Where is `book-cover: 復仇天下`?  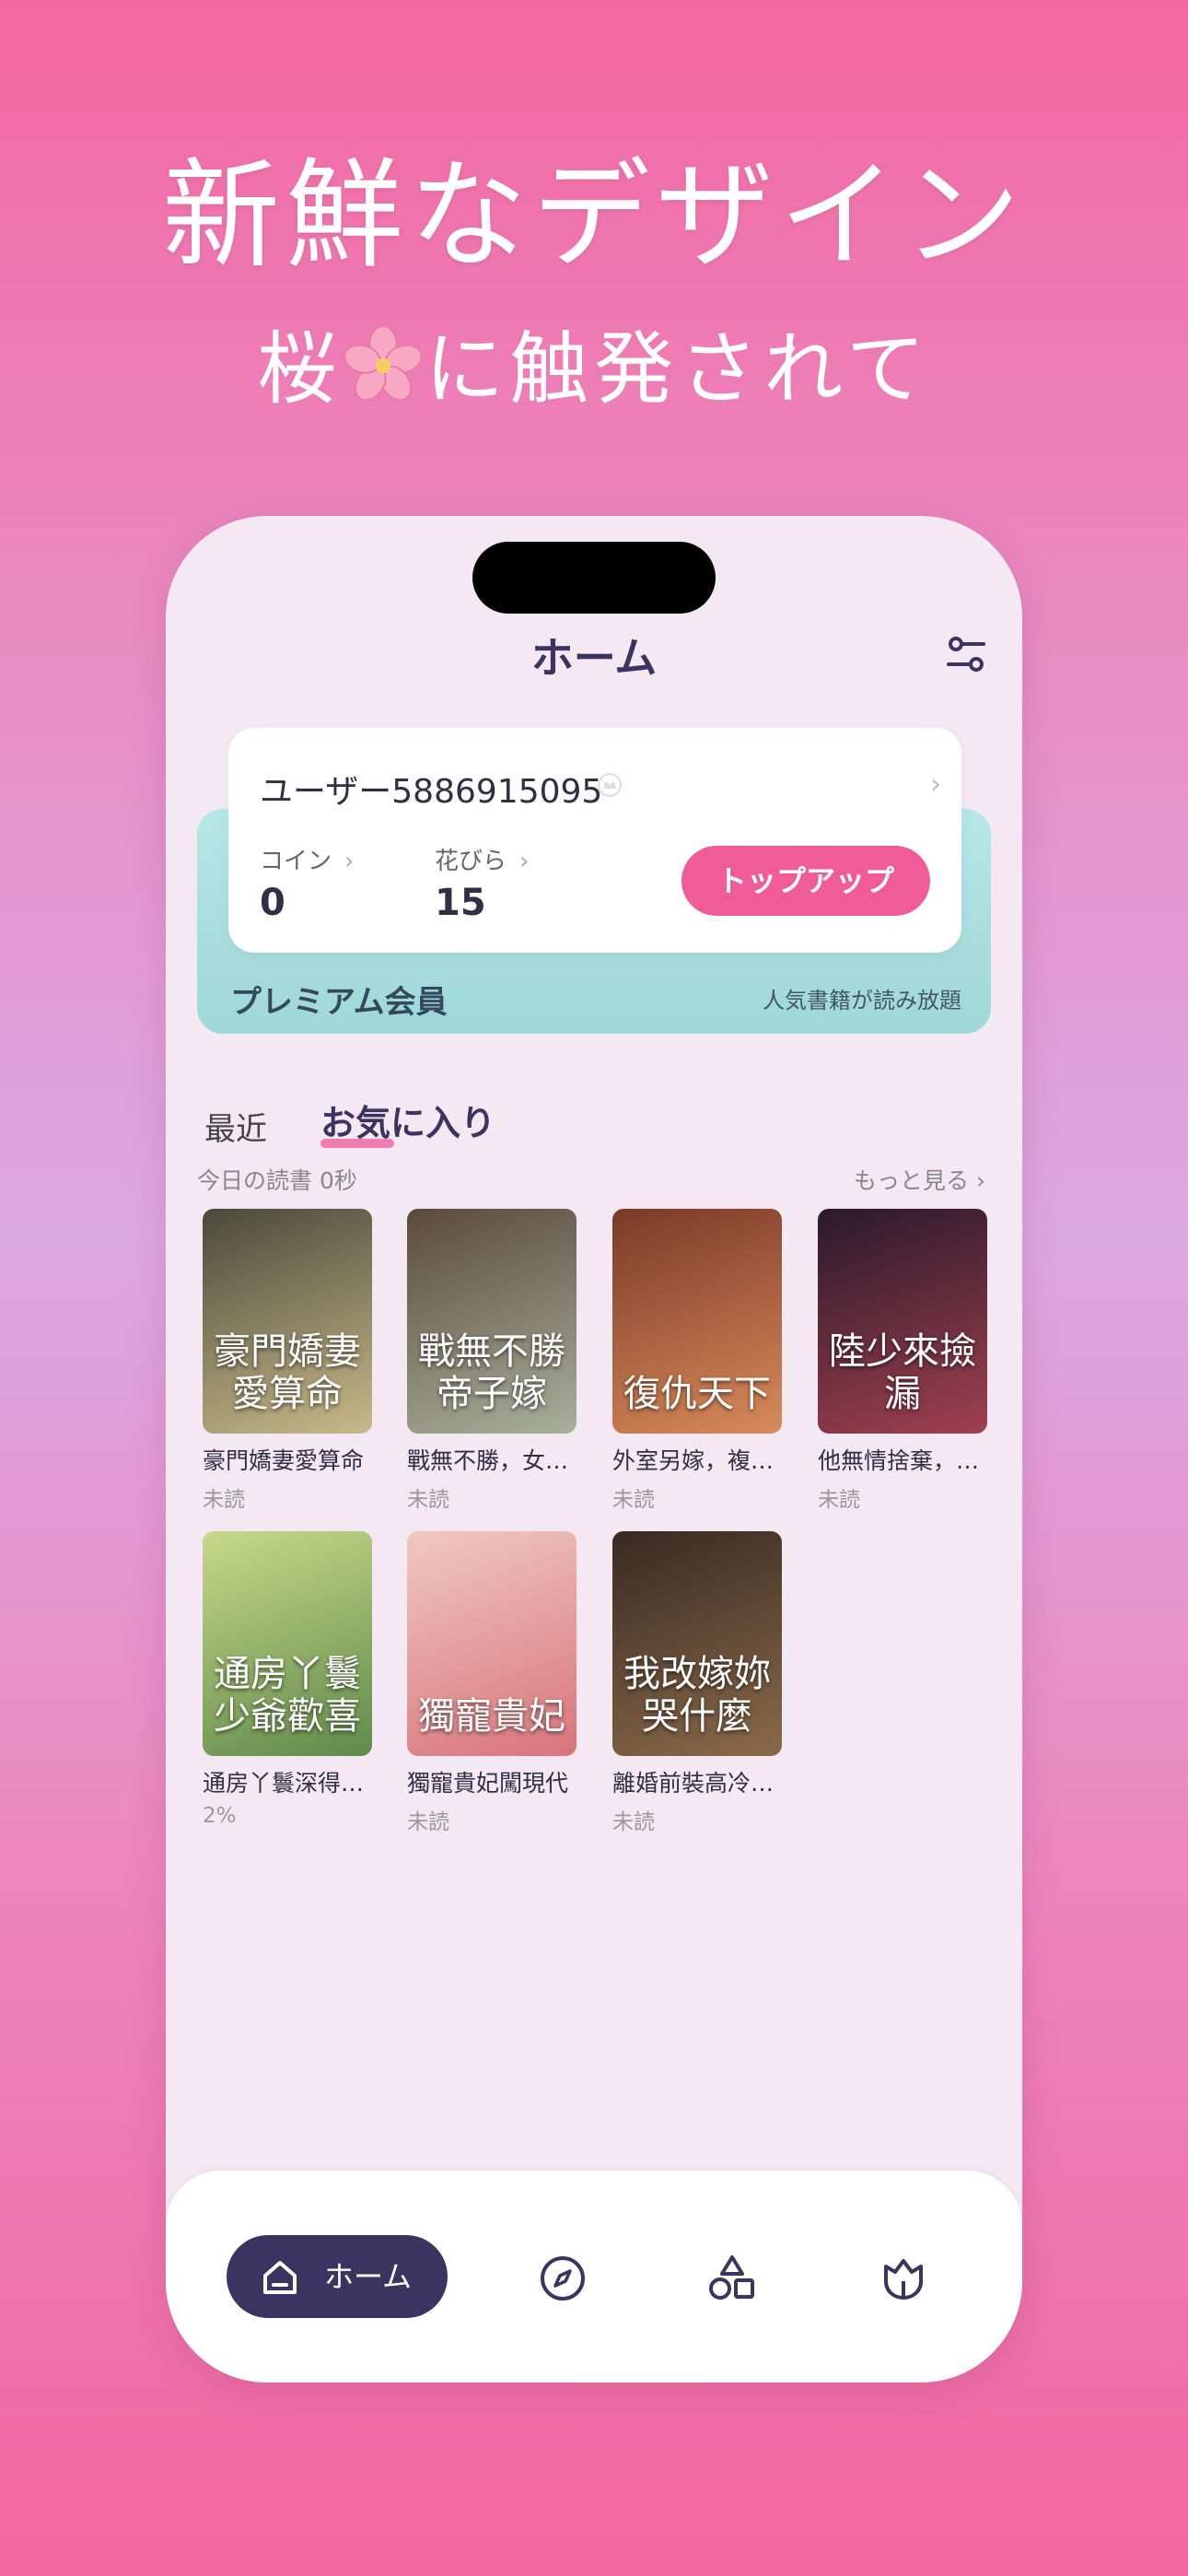 book-cover: 復仇天下 is located at coordinates (697, 1321).